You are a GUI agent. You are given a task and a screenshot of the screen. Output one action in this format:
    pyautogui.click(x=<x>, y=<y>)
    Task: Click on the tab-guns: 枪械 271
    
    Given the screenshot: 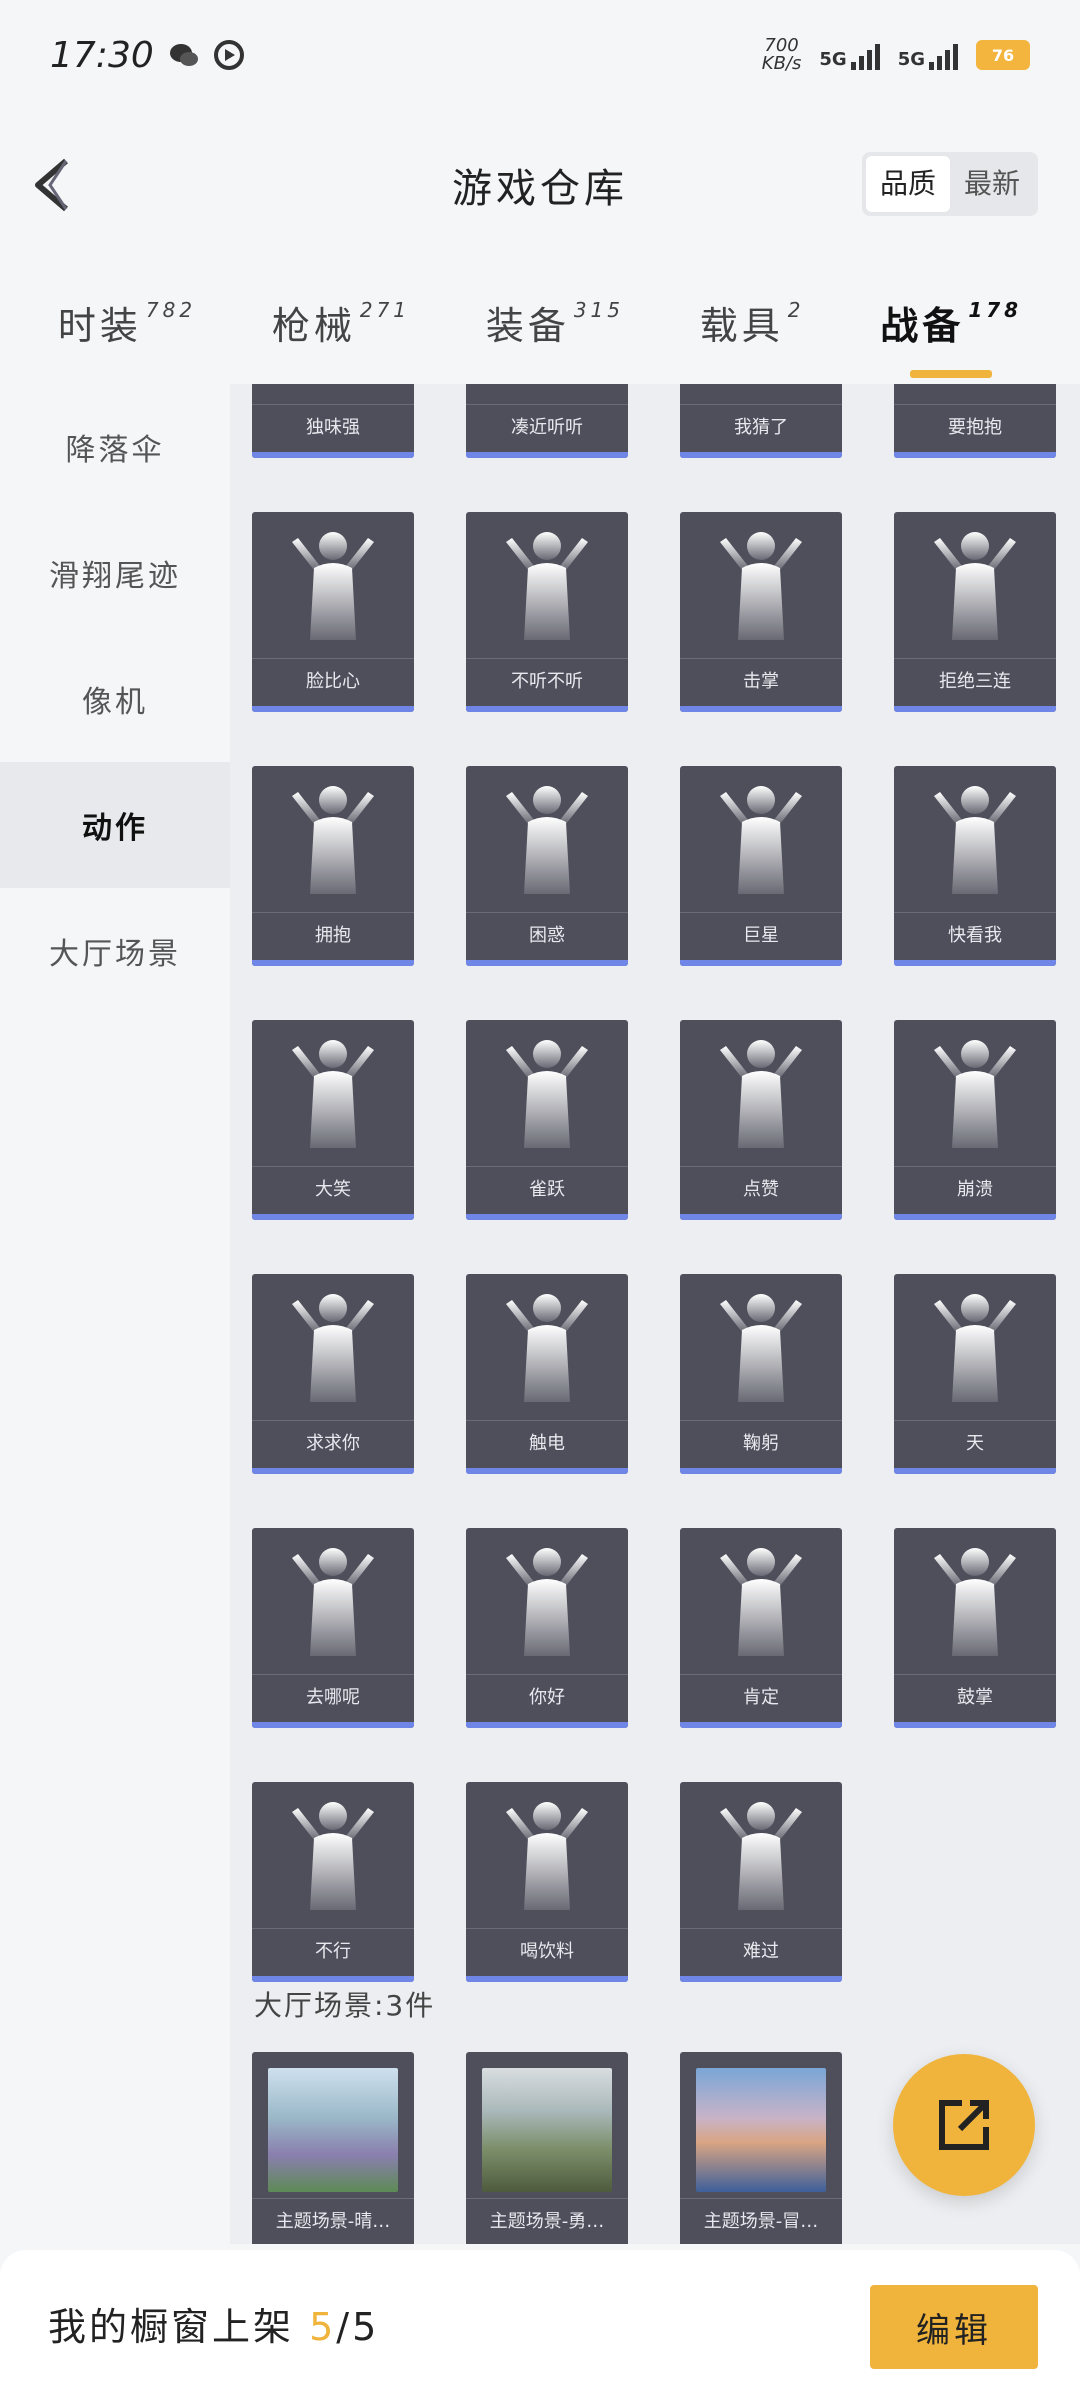 What is the action you would take?
    pyautogui.click(x=341, y=322)
    